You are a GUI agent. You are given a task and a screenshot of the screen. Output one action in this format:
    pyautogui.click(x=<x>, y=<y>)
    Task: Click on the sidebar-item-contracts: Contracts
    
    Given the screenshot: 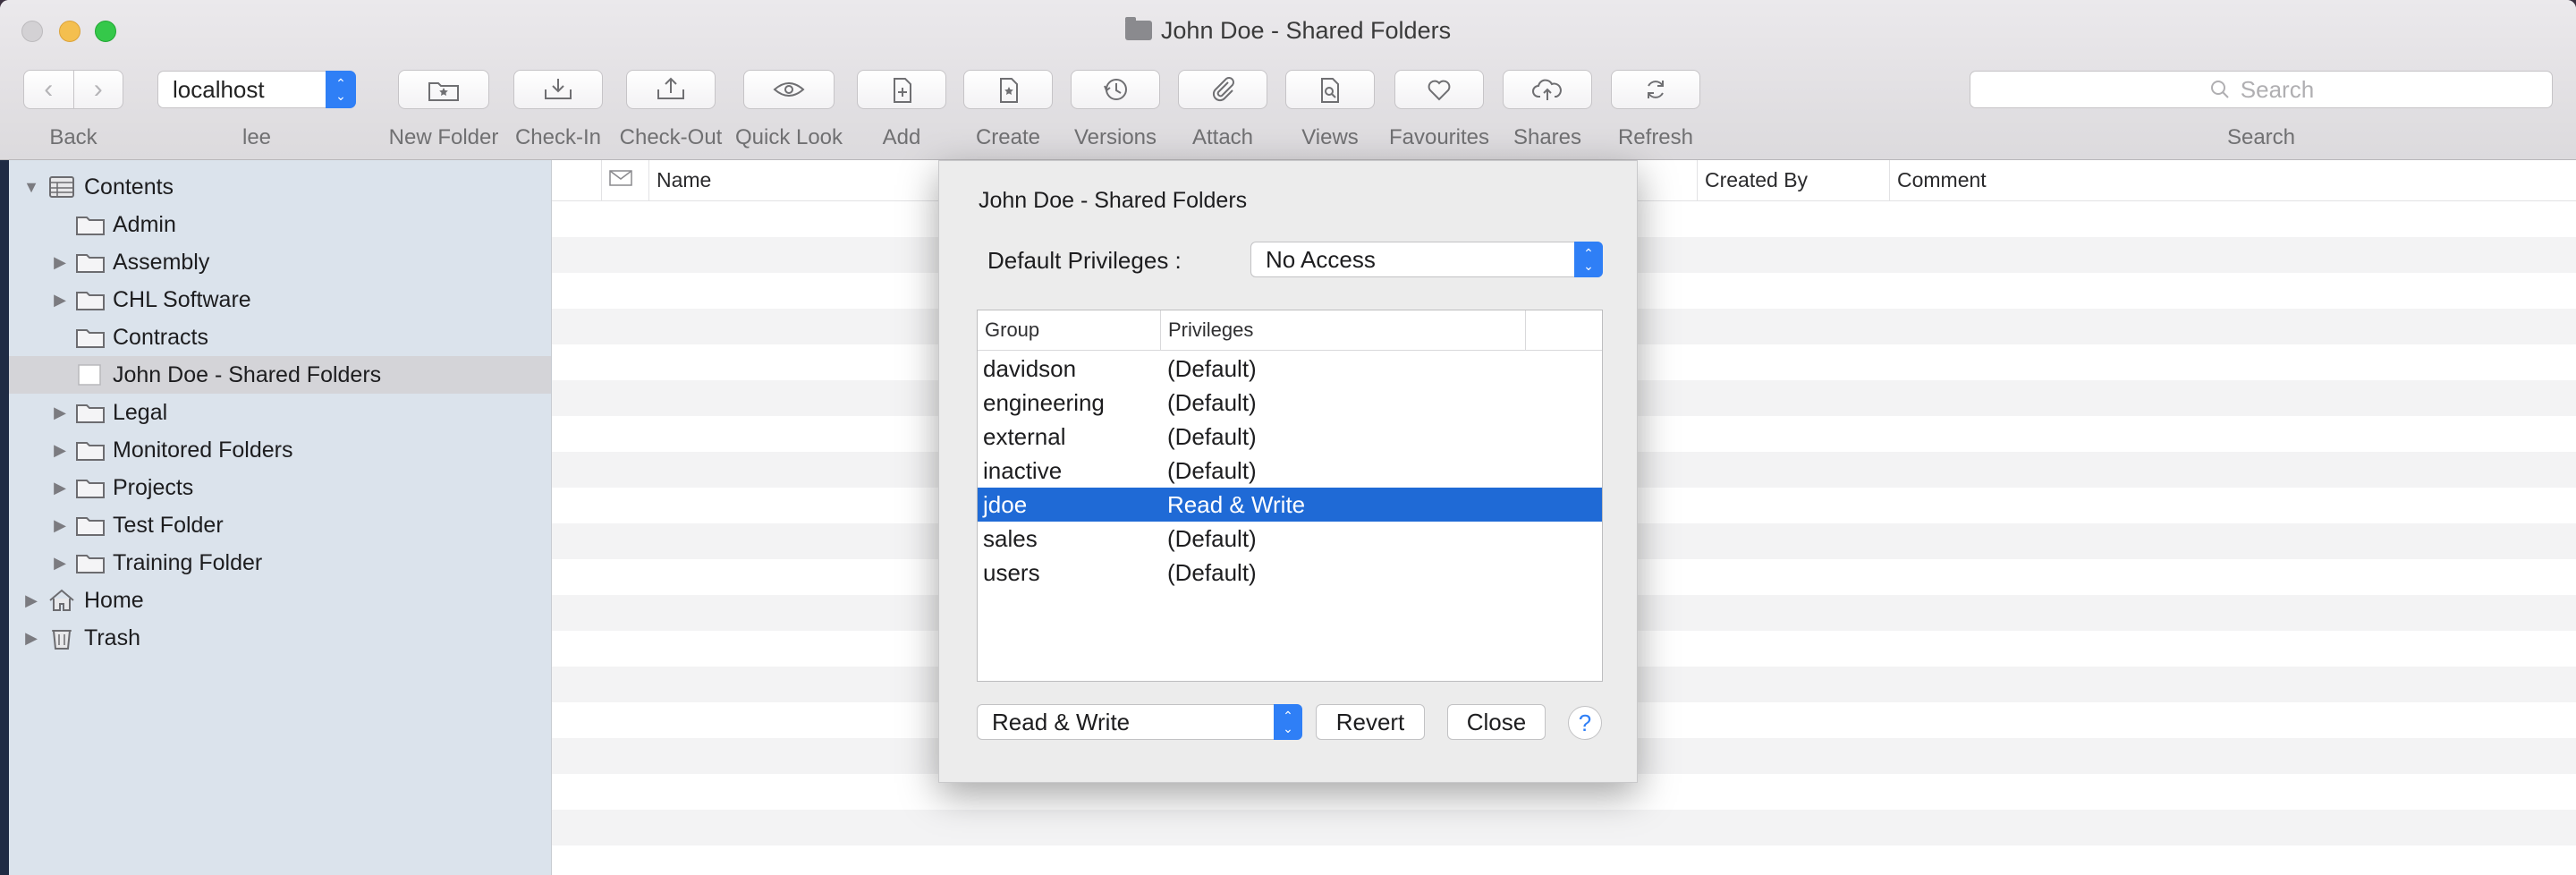 What is the action you would take?
    pyautogui.click(x=280, y=337)
    